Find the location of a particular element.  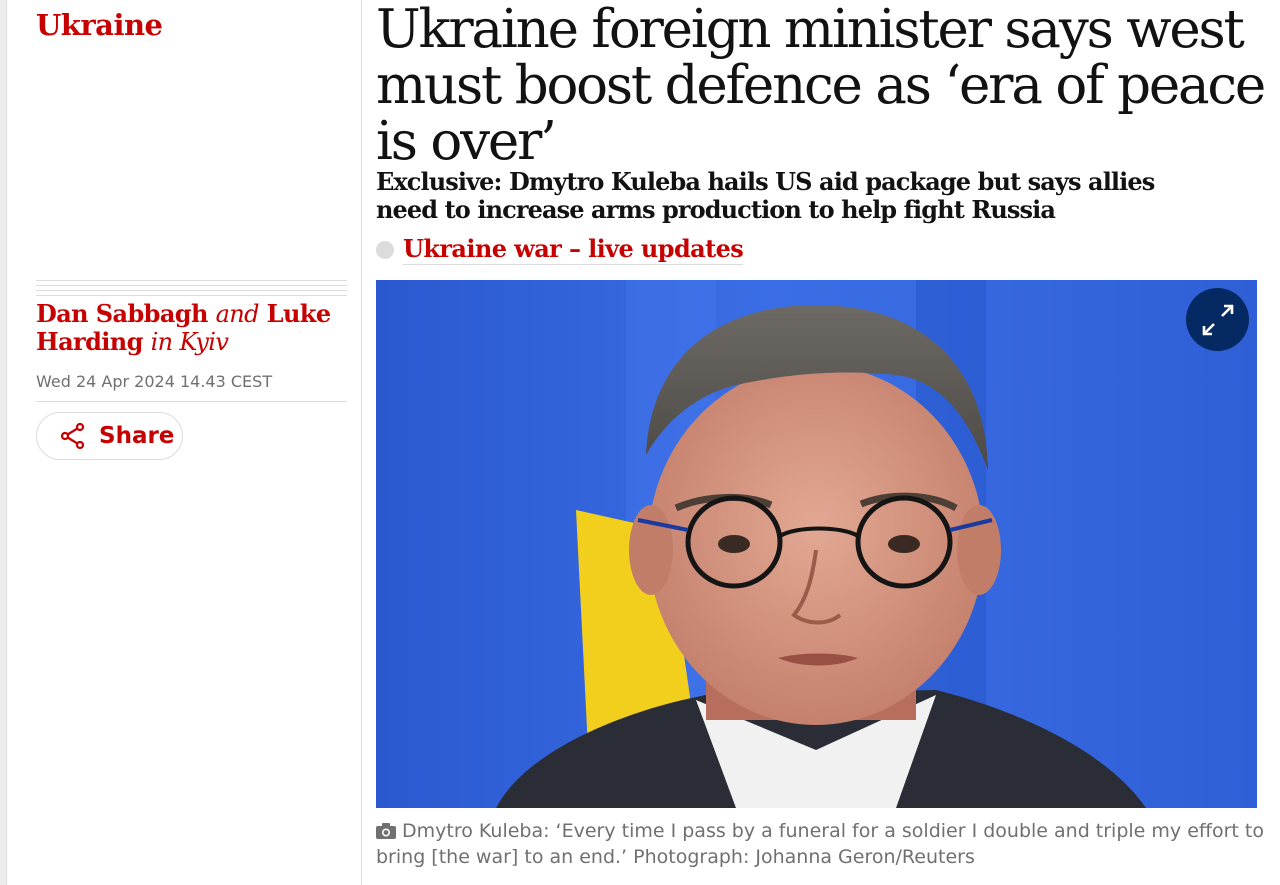

camera-icon is located at coordinates (386, 831).